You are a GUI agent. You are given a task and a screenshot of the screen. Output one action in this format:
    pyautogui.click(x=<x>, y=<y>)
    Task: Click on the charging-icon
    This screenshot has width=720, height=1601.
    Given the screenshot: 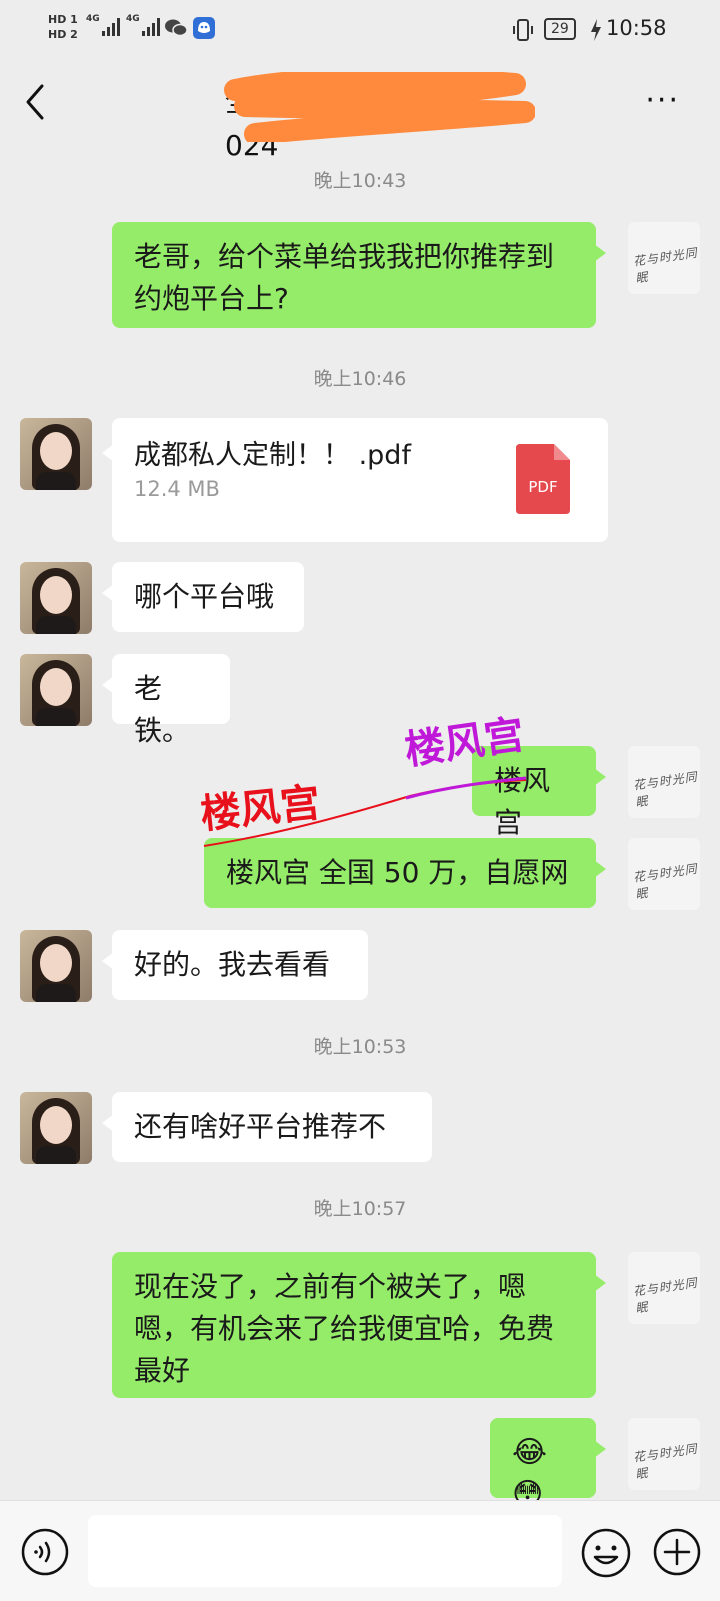 What is the action you would take?
    pyautogui.click(x=596, y=30)
    